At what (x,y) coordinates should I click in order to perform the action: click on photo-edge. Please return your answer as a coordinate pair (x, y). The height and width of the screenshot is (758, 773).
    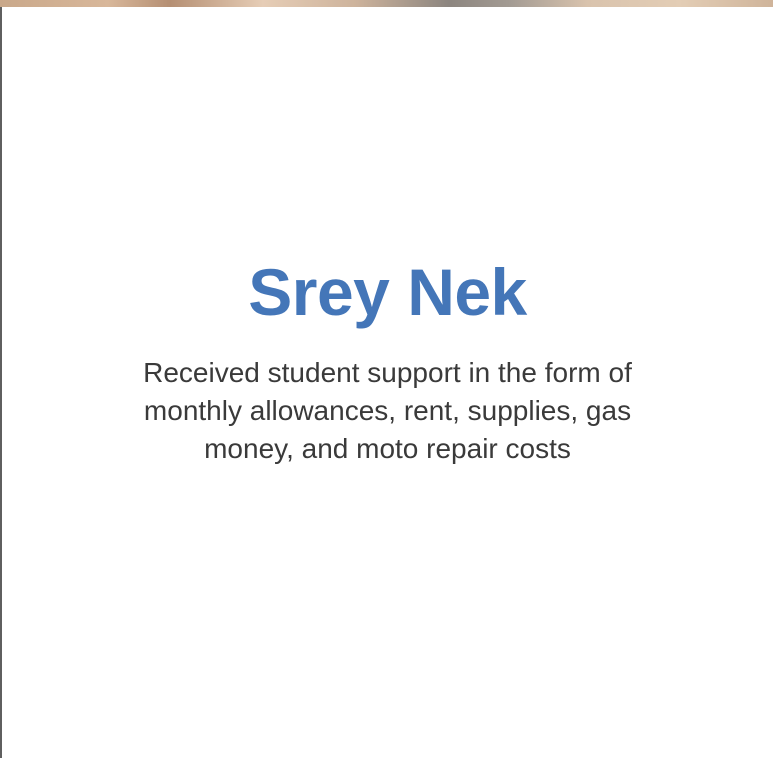
    Looking at the image, I should click on (386, 3).